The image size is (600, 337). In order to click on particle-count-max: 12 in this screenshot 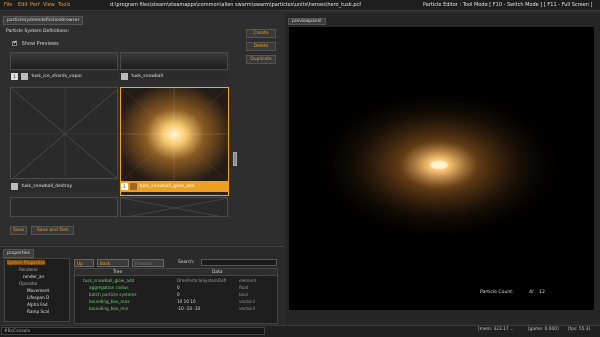, I will do `click(542, 292)`.